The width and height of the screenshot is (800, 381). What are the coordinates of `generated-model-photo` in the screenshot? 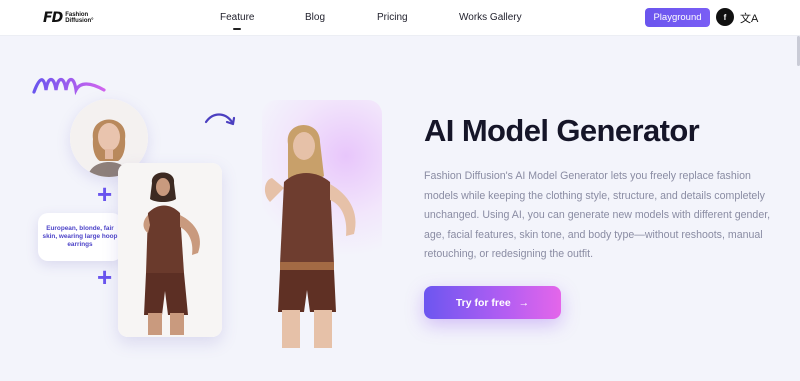 It's located at (310, 236).